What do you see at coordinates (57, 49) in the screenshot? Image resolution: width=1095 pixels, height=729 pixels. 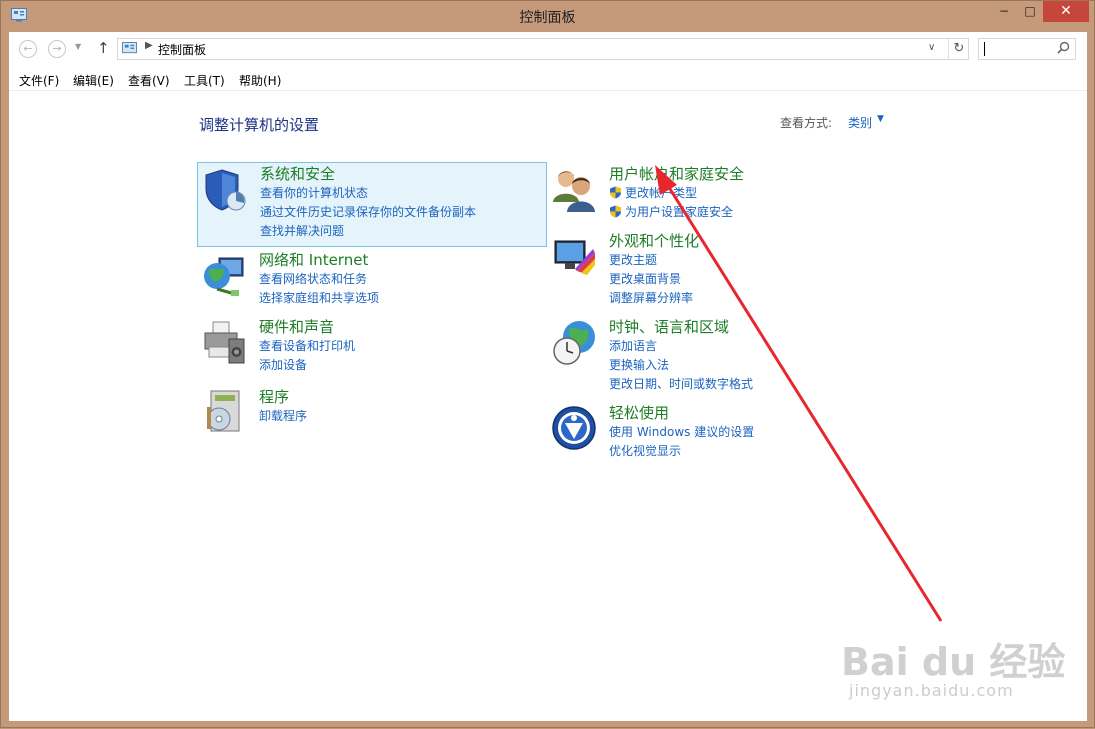 I see `forward-button: →` at bounding box center [57, 49].